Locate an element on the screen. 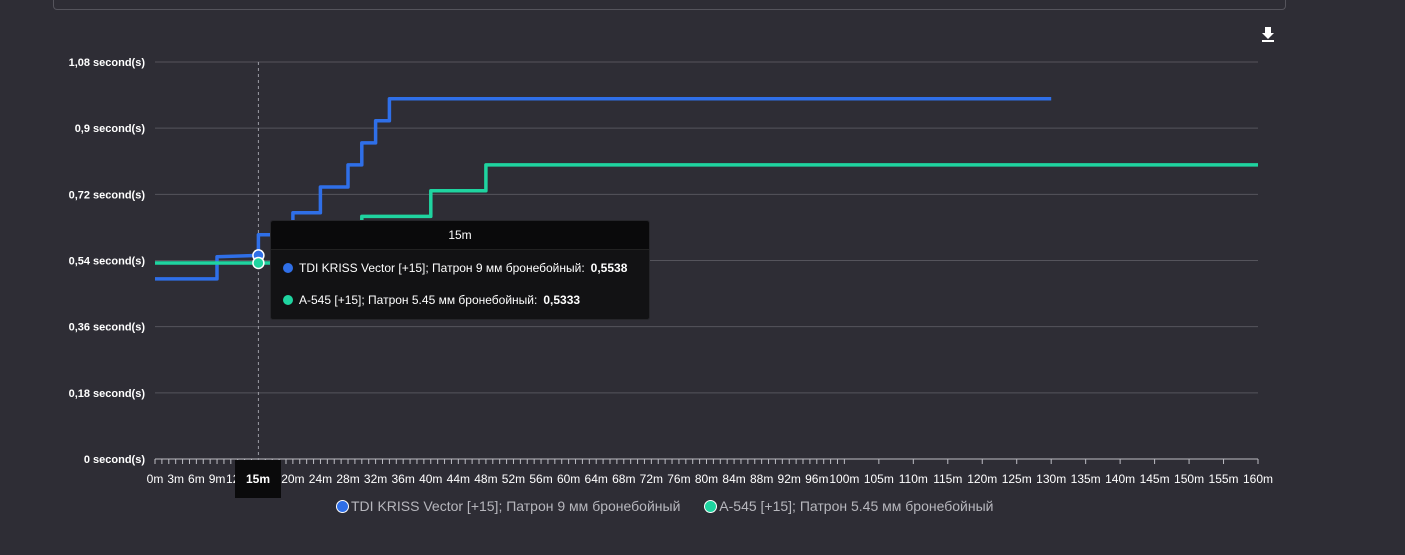 This screenshot has width=1405, height=555. x-tick-label: 155m is located at coordinates (1224, 479).